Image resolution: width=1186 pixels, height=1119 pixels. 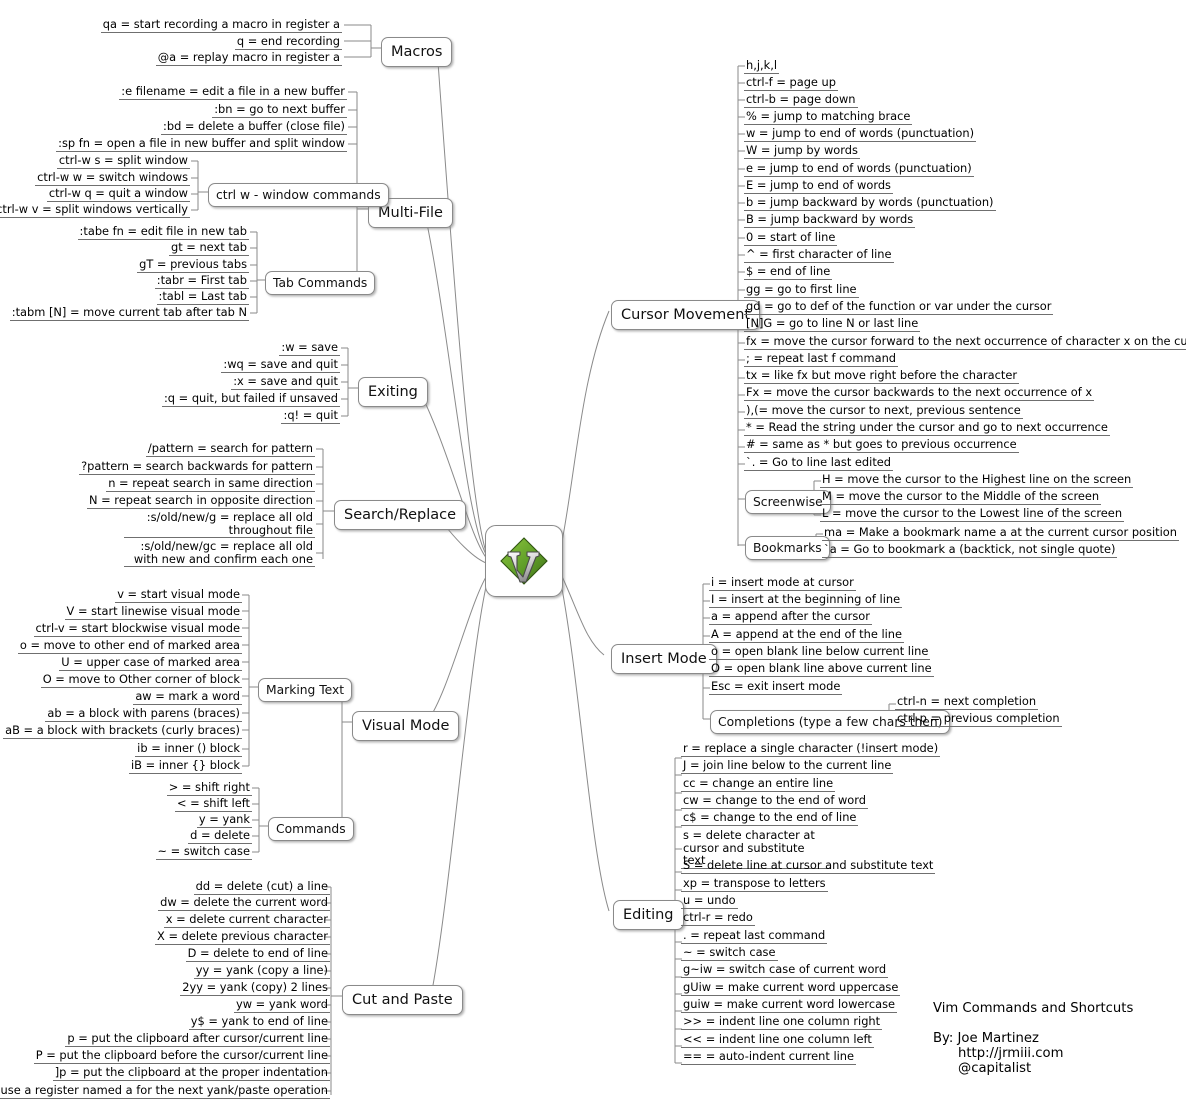 What do you see at coordinates (141, 680) in the screenshot?
I see `leaf-item: O = move to Other corner of block` at bounding box center [141, 680].